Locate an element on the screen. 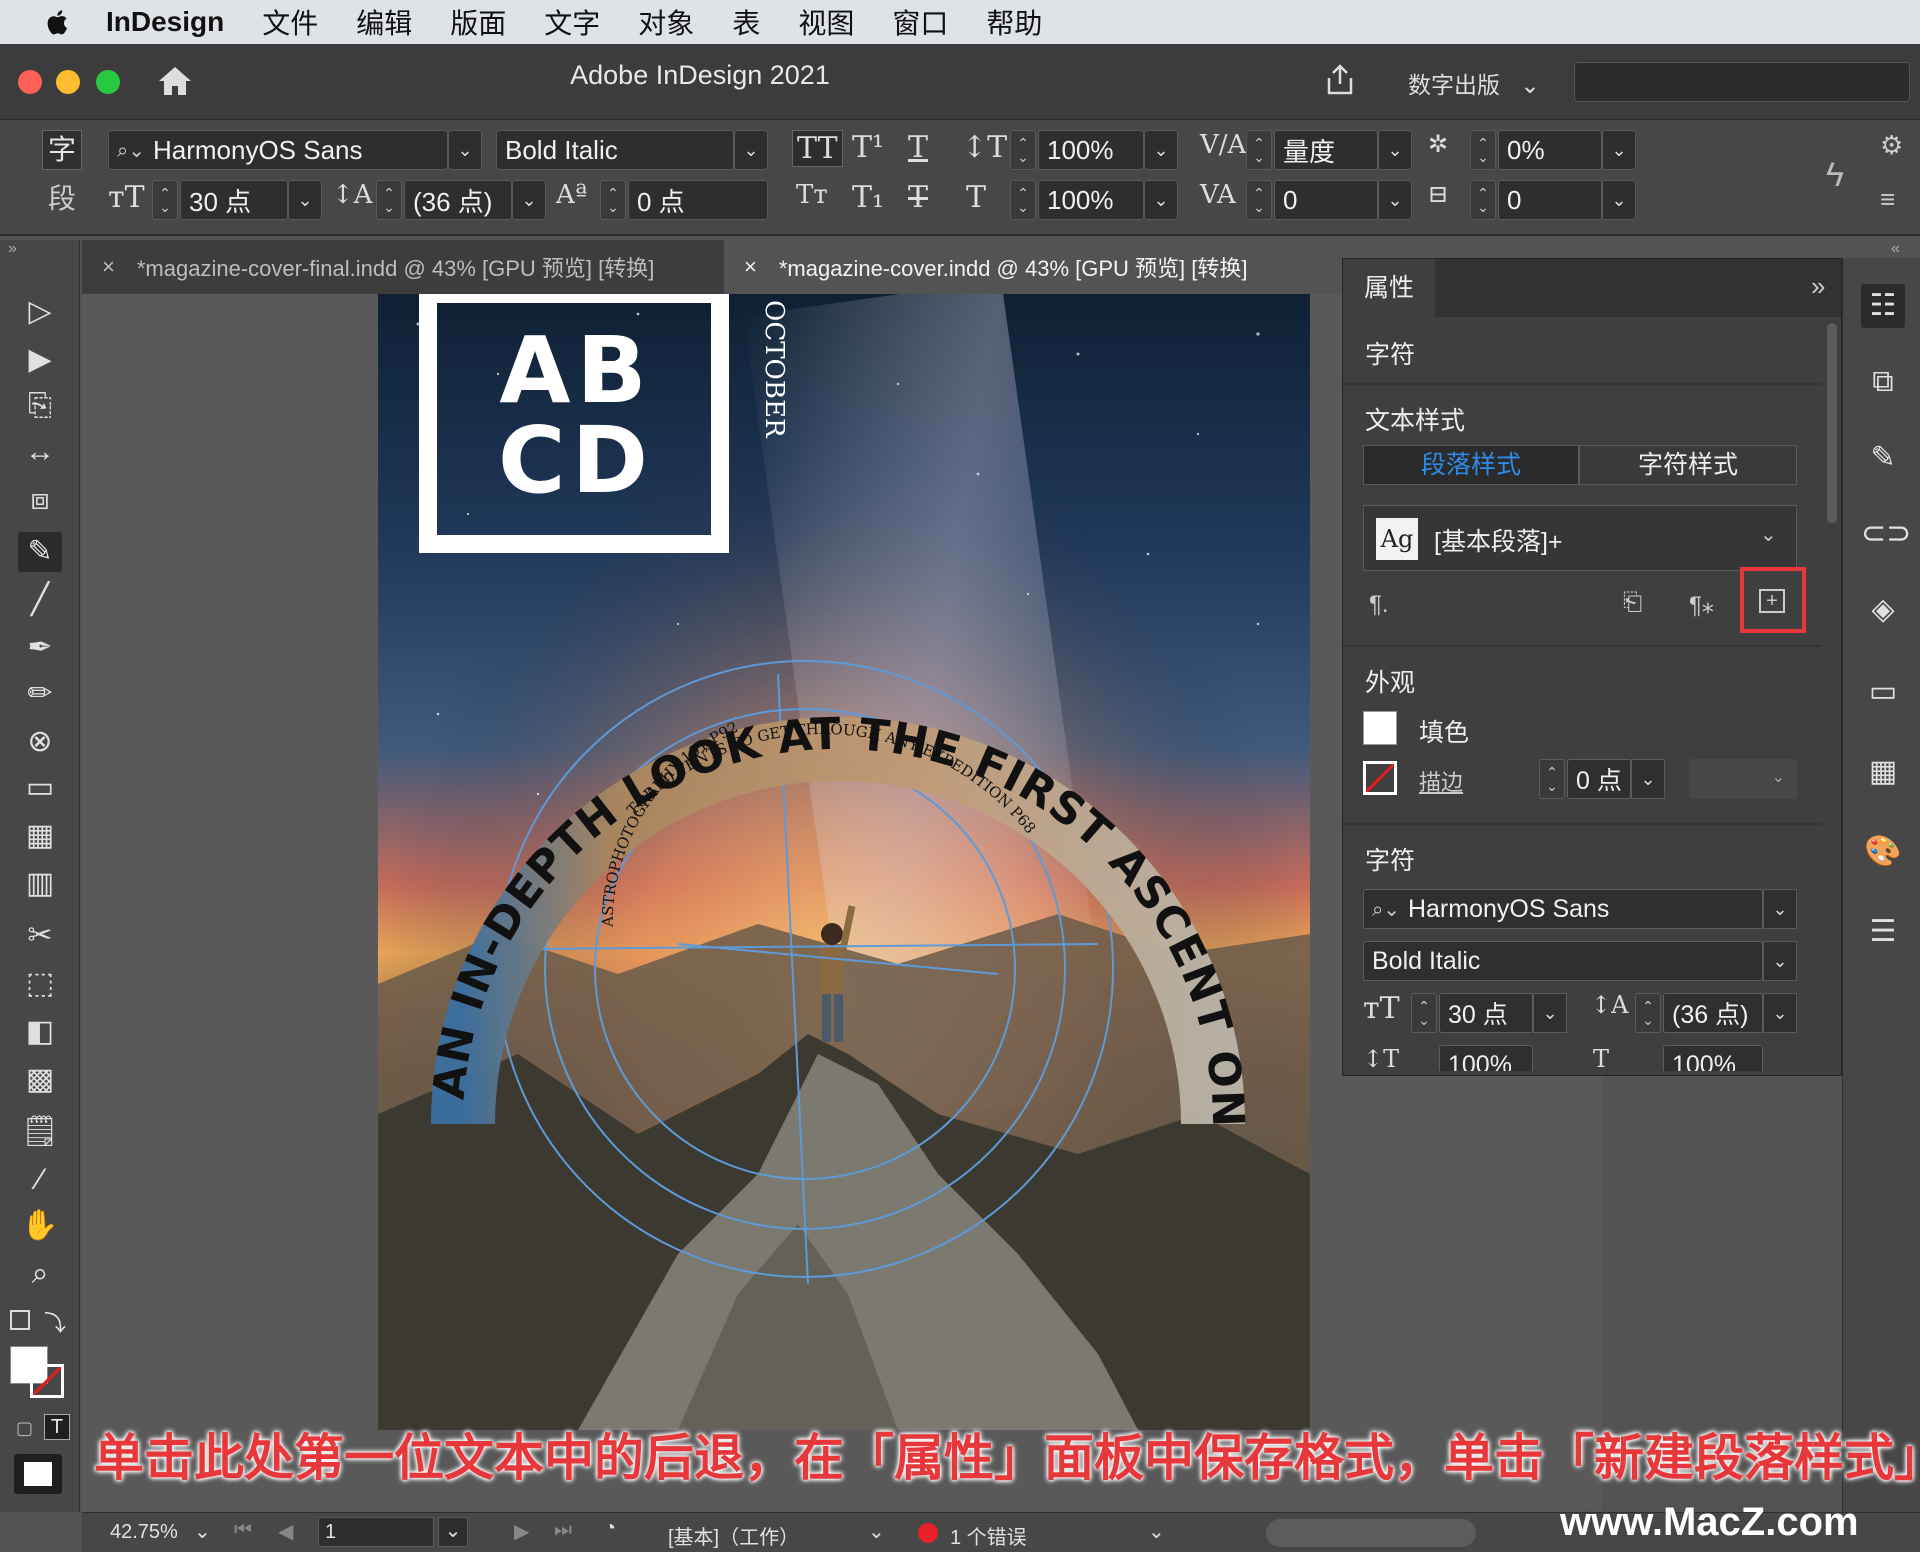 This screenshot has height=1552, width=1920. first-page-icon: ⏮ is located at coordinates (243, 1530).